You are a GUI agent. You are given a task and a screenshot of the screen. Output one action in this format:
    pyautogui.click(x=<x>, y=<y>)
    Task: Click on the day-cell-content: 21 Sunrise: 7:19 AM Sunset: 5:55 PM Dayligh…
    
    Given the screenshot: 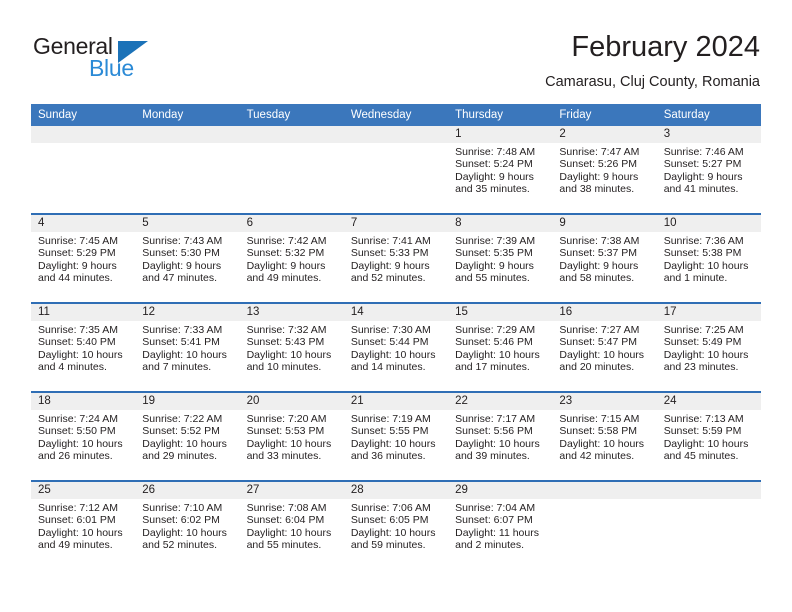 What is the action you would take?
    pyautogui.click(x=396, y=436)
    